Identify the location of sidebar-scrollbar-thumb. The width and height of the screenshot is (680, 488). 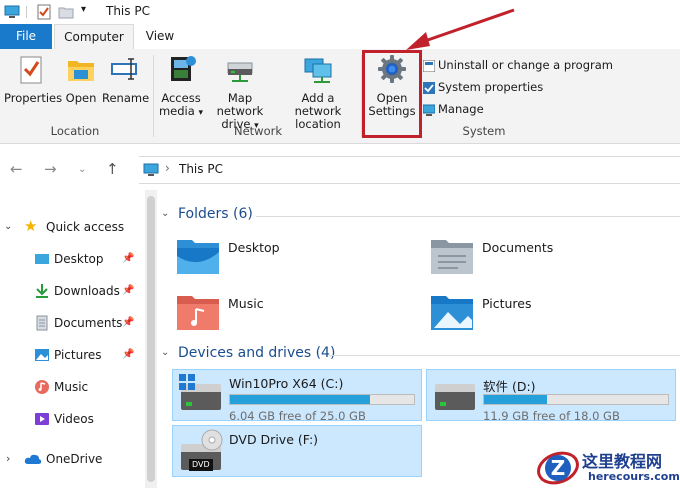
(151, 339).